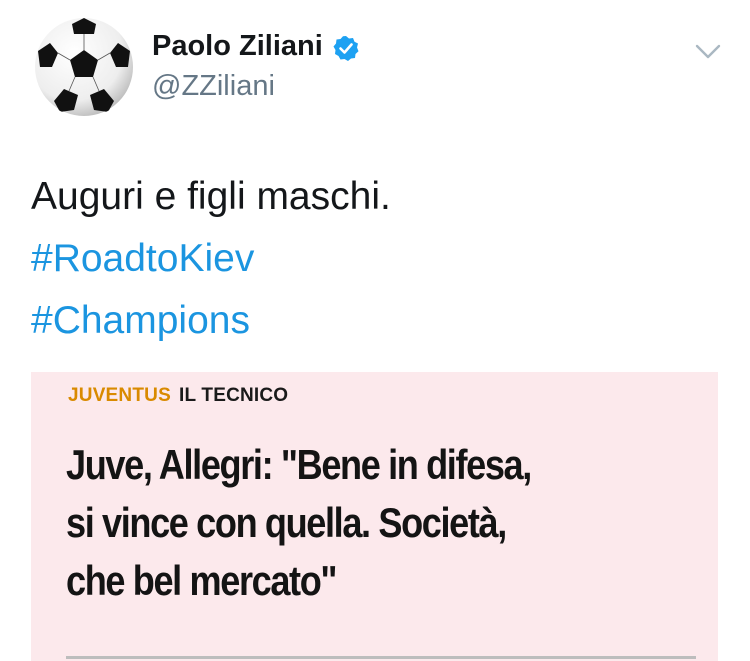  What do you see at coordinates (202, 580) in the screenshot?
I see `headline-line: che bel mercato"` at bounding box center [202, 580].